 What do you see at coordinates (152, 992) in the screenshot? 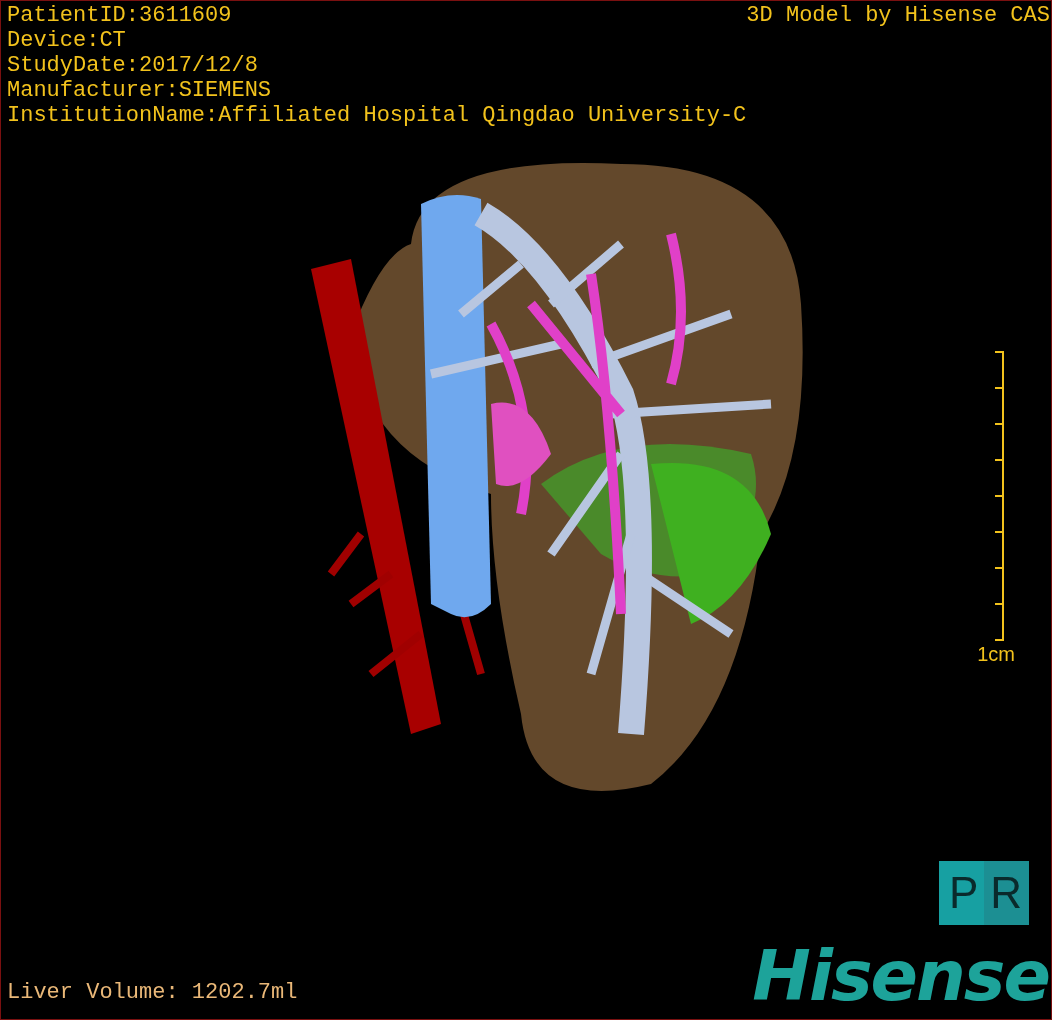
I see `liver-volume-text: Liver Volume: 1202.7ml` at bounding box center [152, 992].